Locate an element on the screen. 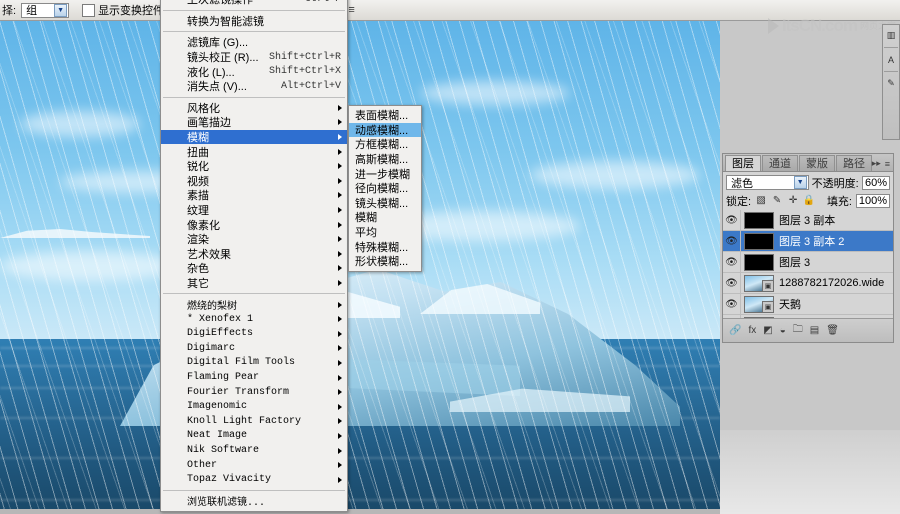 The width and height of the screenshot is (900, 514). lock-all-icon: 🔒 is located at coordinates (809, 201).